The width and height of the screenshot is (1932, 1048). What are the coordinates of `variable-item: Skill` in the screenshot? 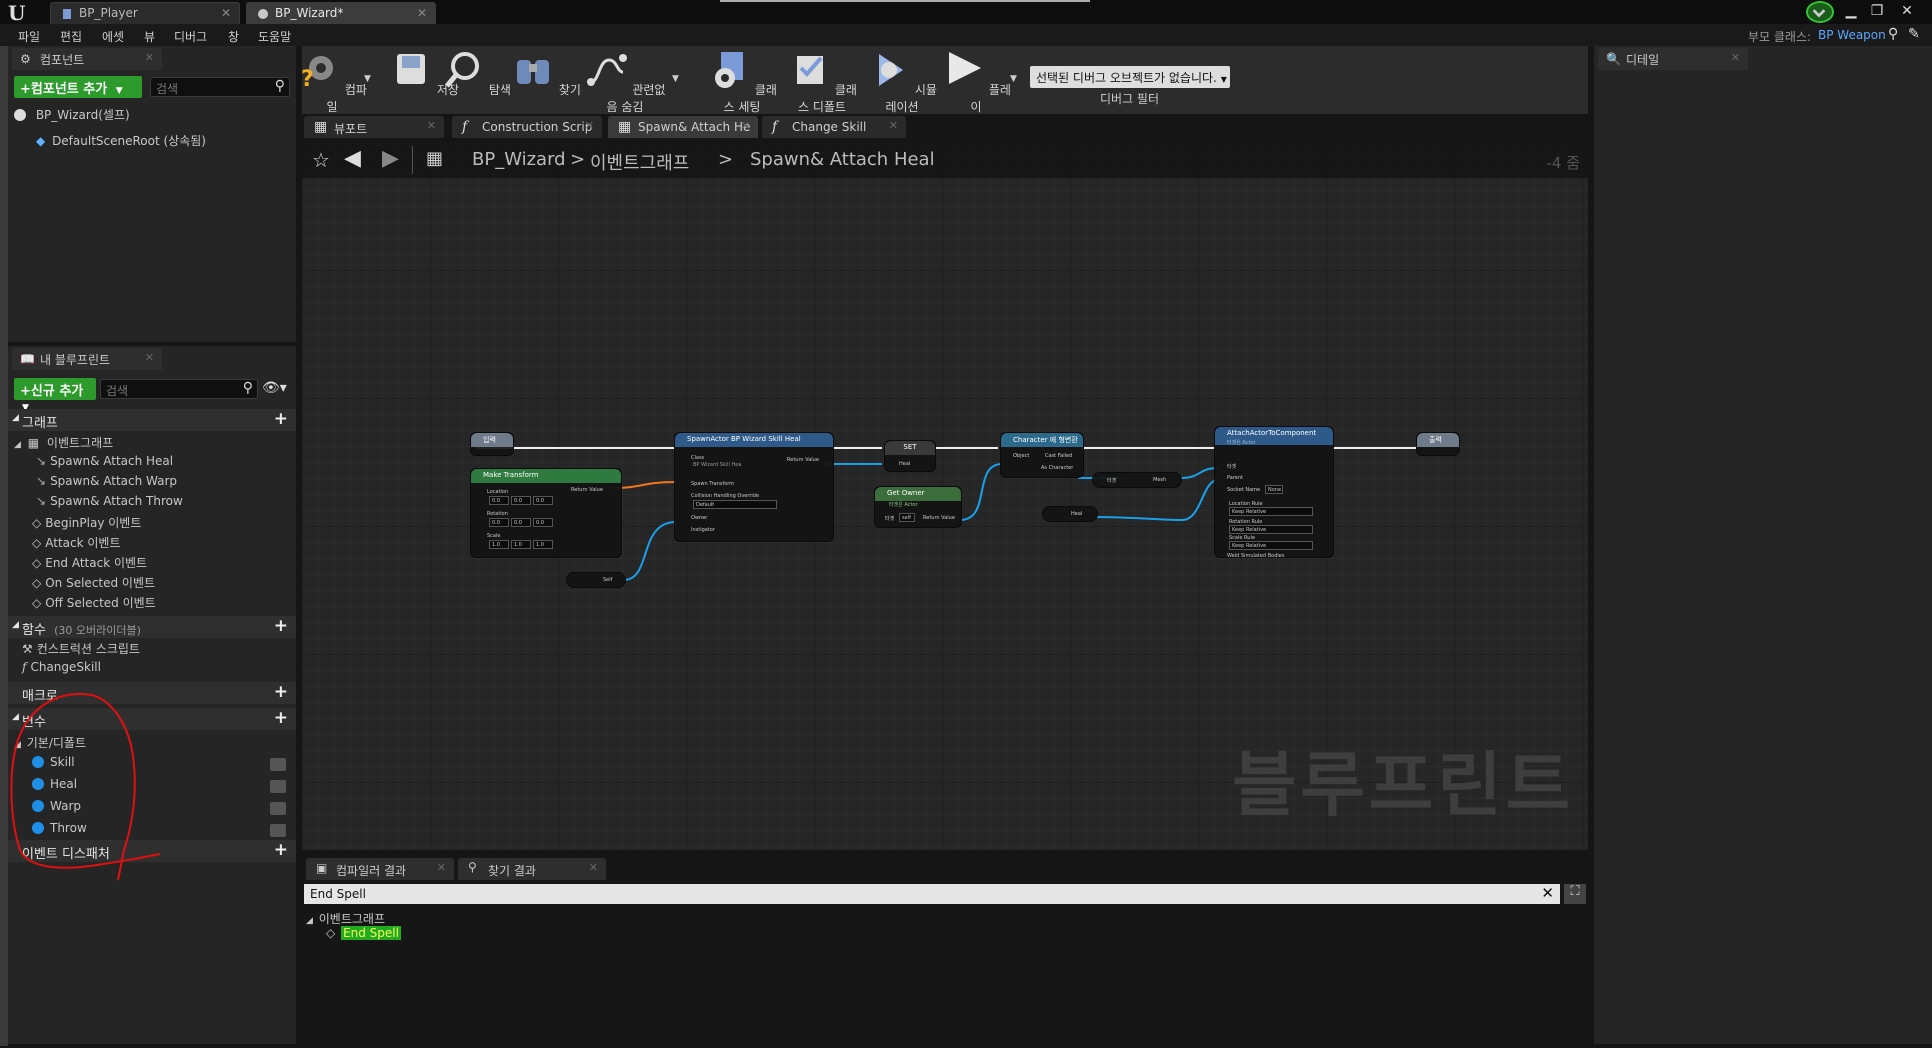 It's located at (163, 765).